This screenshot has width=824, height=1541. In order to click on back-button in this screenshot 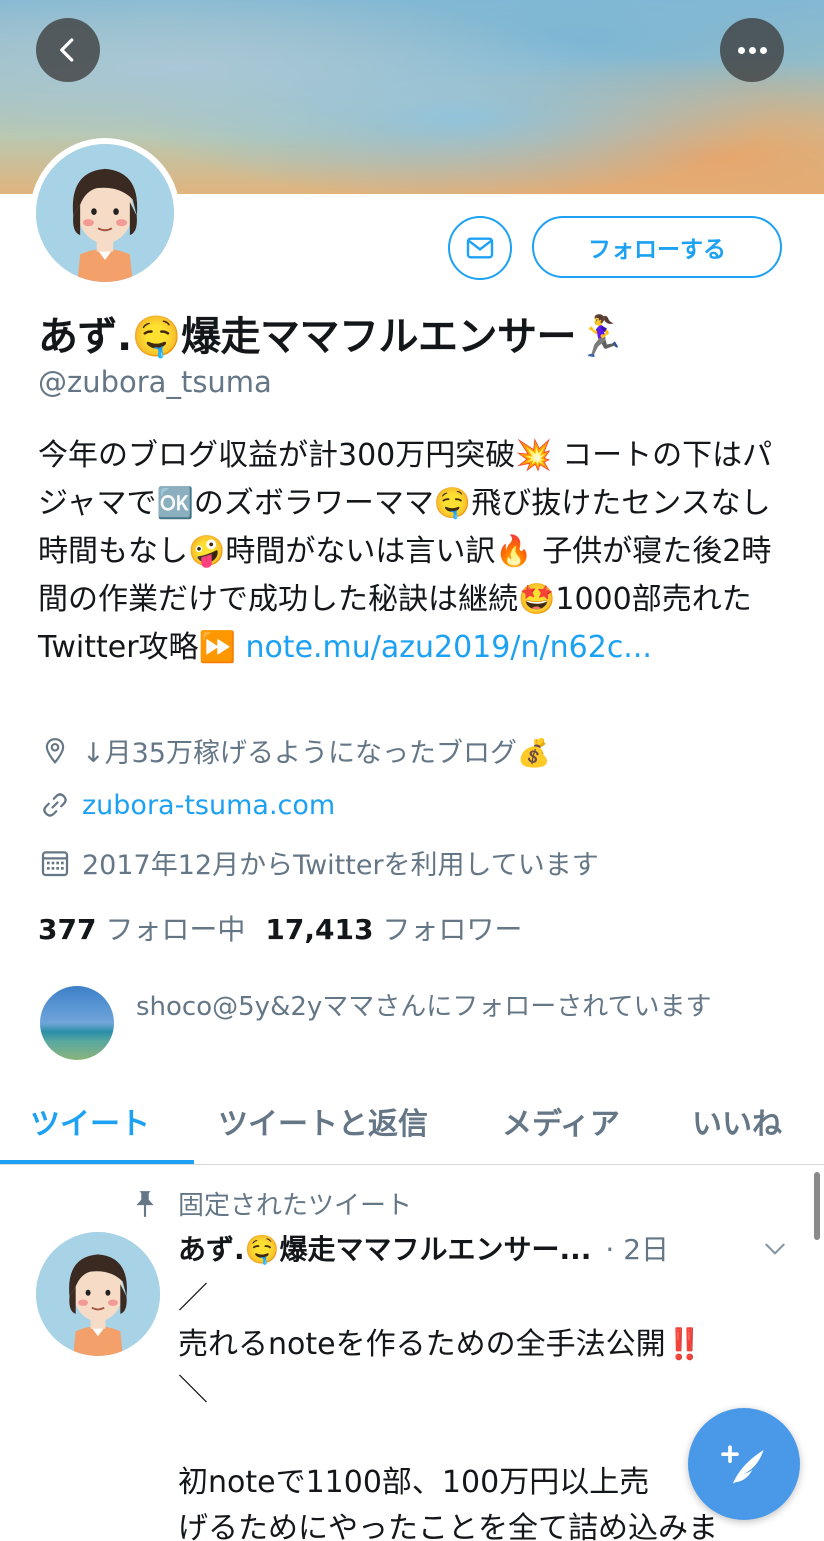, I will do `click(68, 50)`.